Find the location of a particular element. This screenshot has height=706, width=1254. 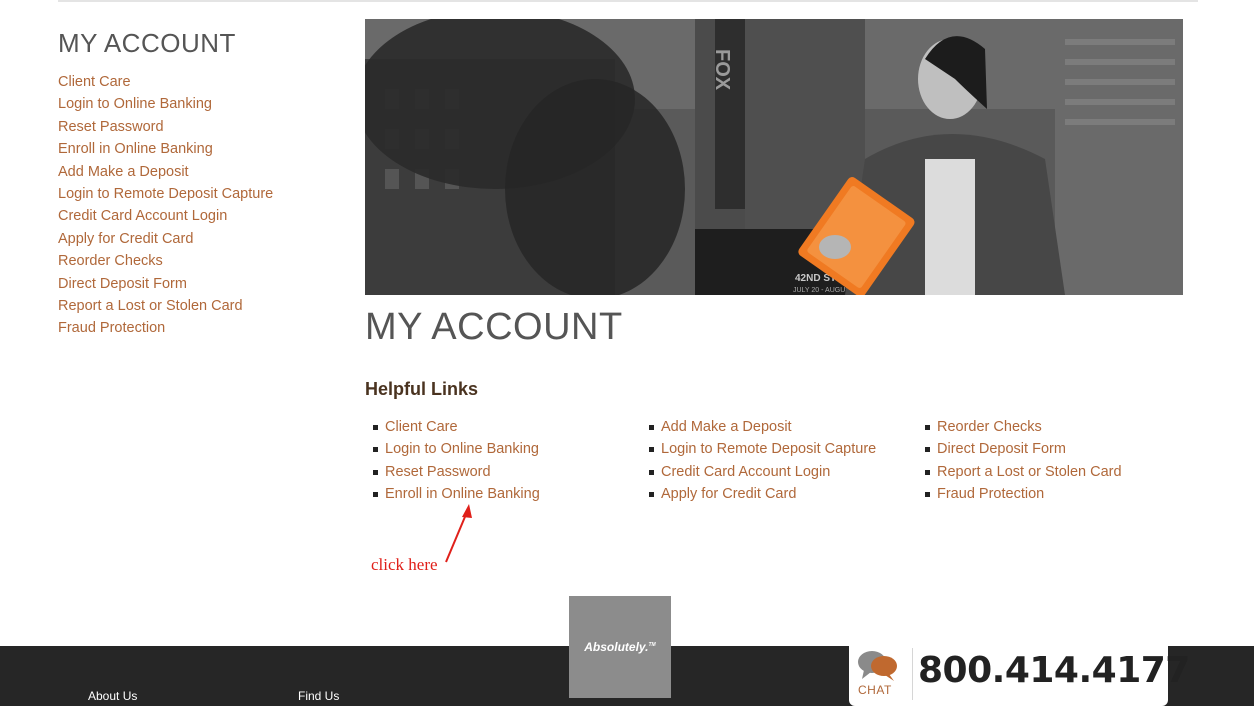

list-item: Report a Lost or Stolen Card is located at coordinates (1023, 472).